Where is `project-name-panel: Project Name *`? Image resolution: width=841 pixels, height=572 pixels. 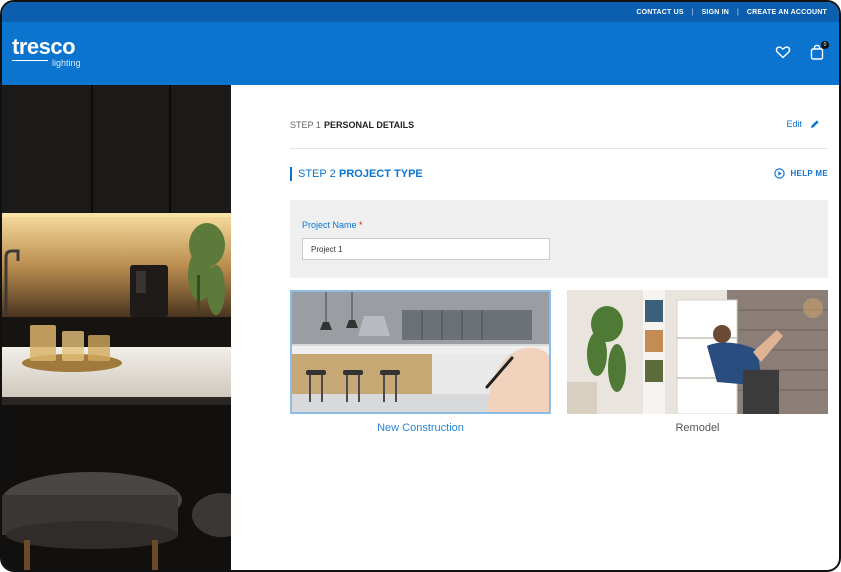 project-name-panel: Project Name * is located at coordinates (559, 239).